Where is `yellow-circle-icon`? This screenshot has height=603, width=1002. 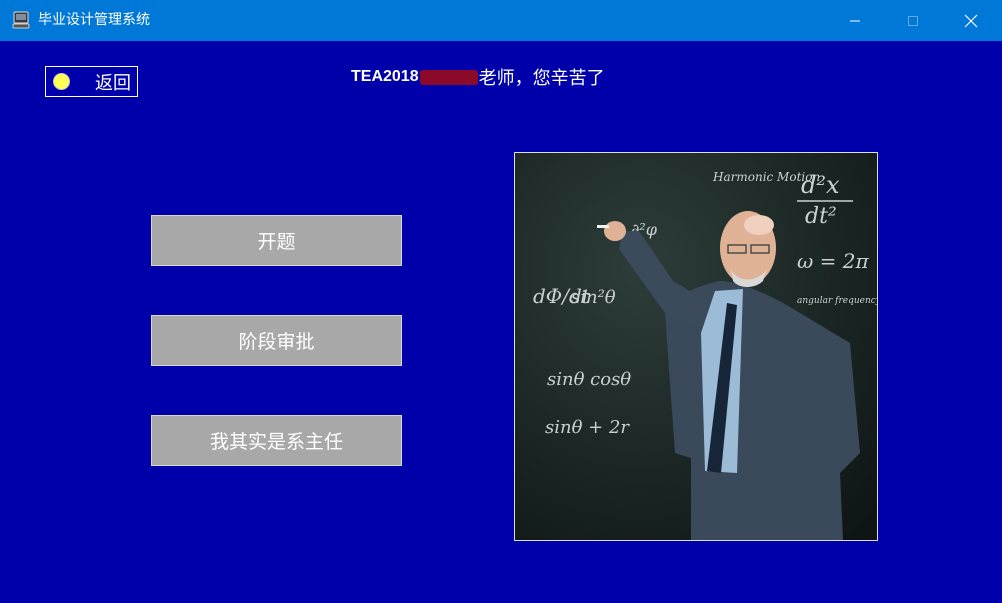
yellow-circle-icon is located at coordinates (61, 81).